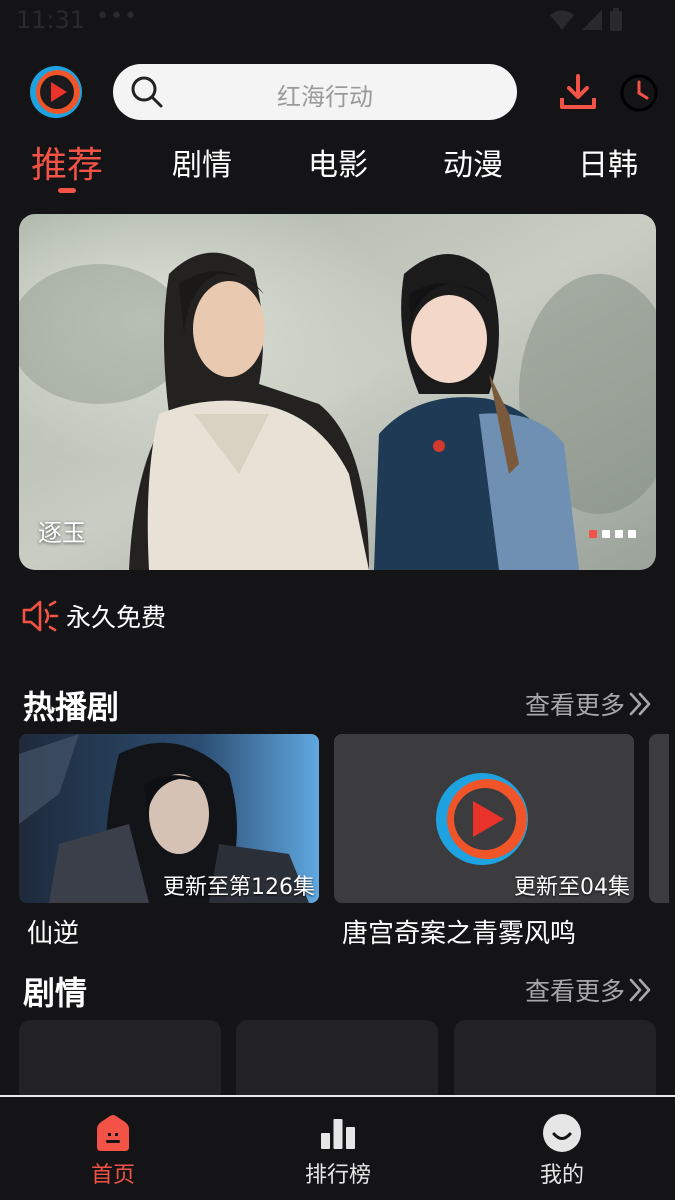 The width and height of the screenshot is (675, 1200). What do you see at coordinates (239, 887) in the screenshot?
I see `episode-badge: 更新至第126集` at bounding box center [239, 887].